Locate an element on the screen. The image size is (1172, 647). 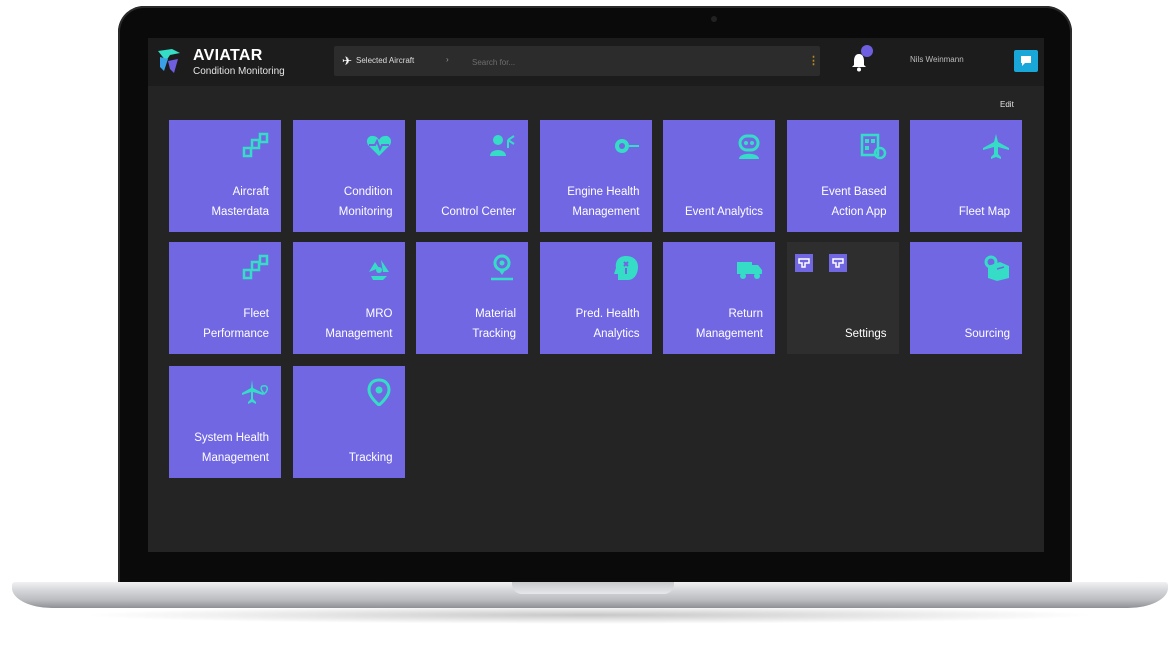
chat-icon is located at coordinates (1026, 61).